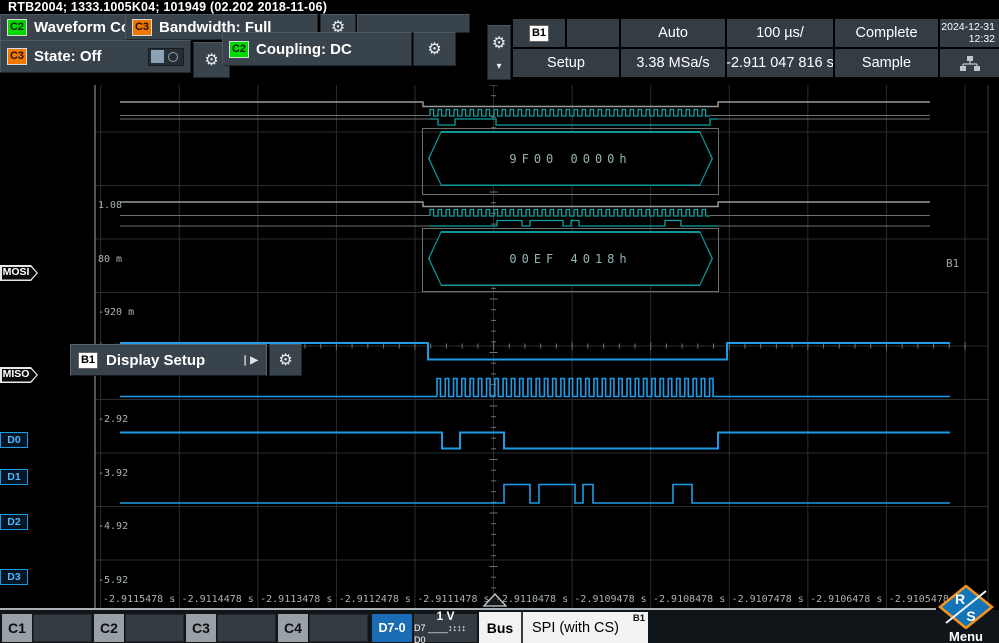 The width and height of the screenshot is (999, 643). What do you see at coordinates (846, 599) in the screenshot?
I see `x-axis-tick-label: -2.9106478 s` at bounding box center [846, 599].